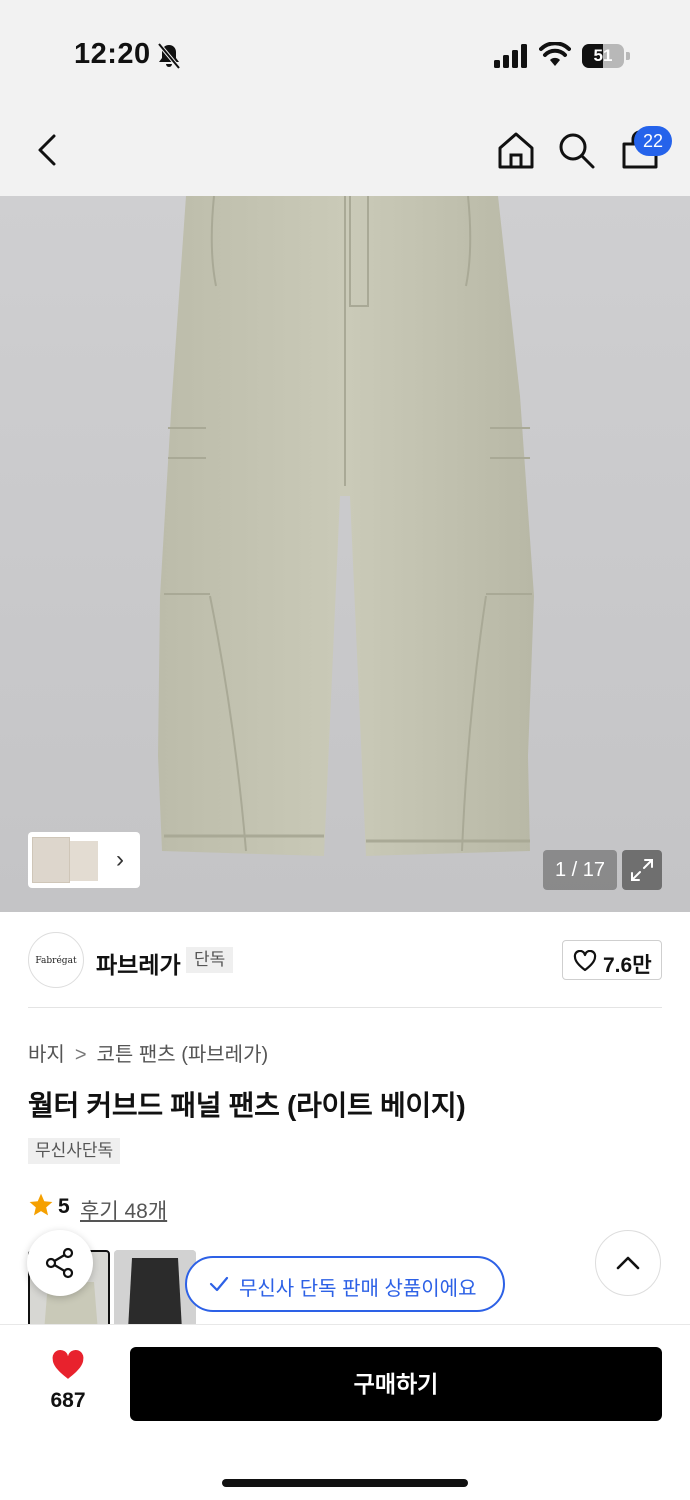  What do you see at coordinates (123, 1210) in the screenshot?
I see `review-count-link: 후기 48개` at bounding box center [123, 1210].